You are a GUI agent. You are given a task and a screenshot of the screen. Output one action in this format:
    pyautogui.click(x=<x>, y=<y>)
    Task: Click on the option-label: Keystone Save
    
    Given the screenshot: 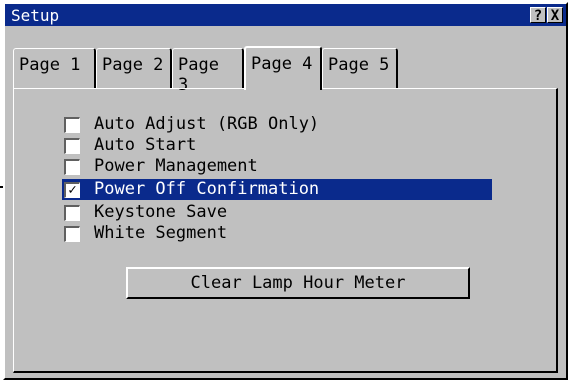 What is the action you would take?
    pyautogui.click(x=161, y=212)
    